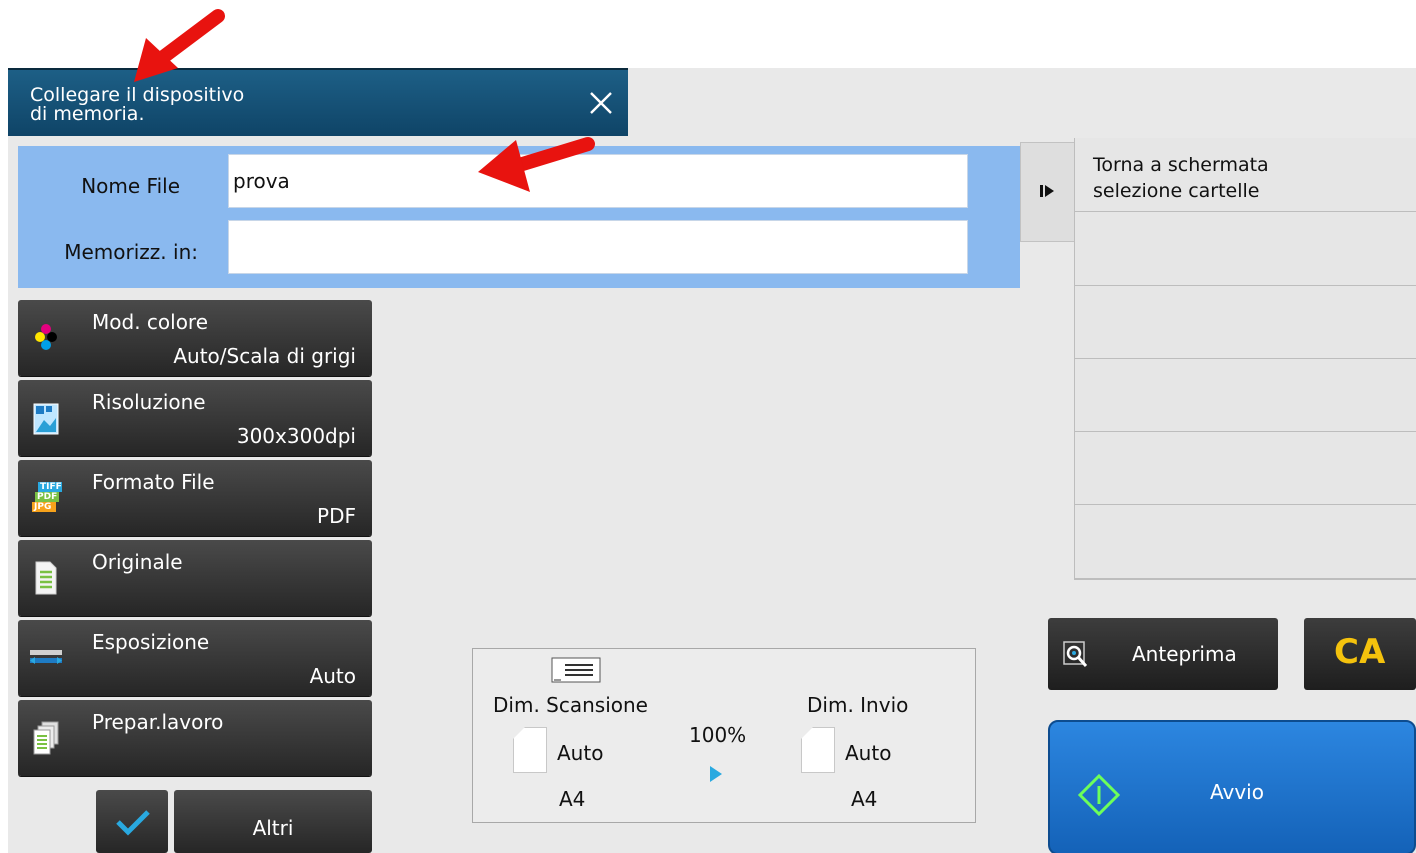 Image resolution: width=1416 pixels, height=853 pixels. Describe the element at coordinates (1176, 191) in the screenshot. I see `return-line-2: selezione cartelle` at that location.